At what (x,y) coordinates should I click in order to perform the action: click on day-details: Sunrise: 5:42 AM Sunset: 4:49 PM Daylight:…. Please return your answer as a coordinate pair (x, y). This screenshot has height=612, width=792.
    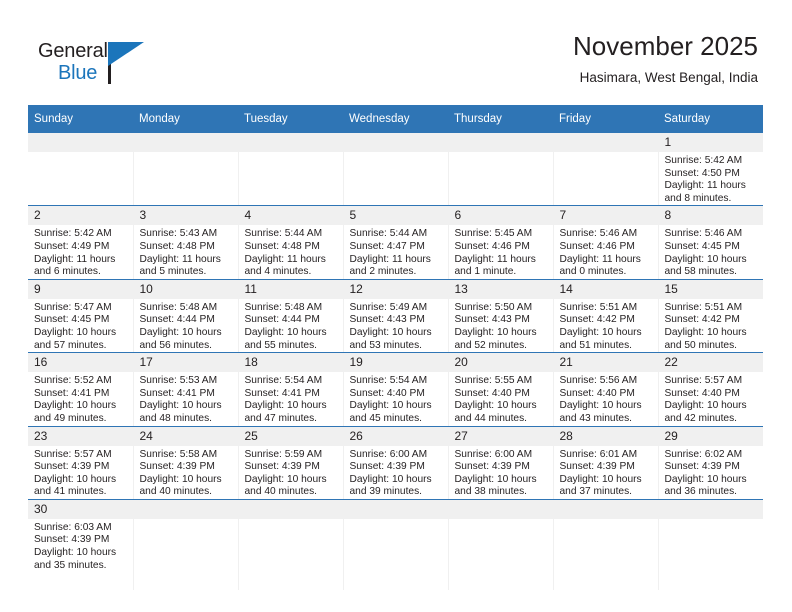
    Looking at the image, I should click on (80, 251).